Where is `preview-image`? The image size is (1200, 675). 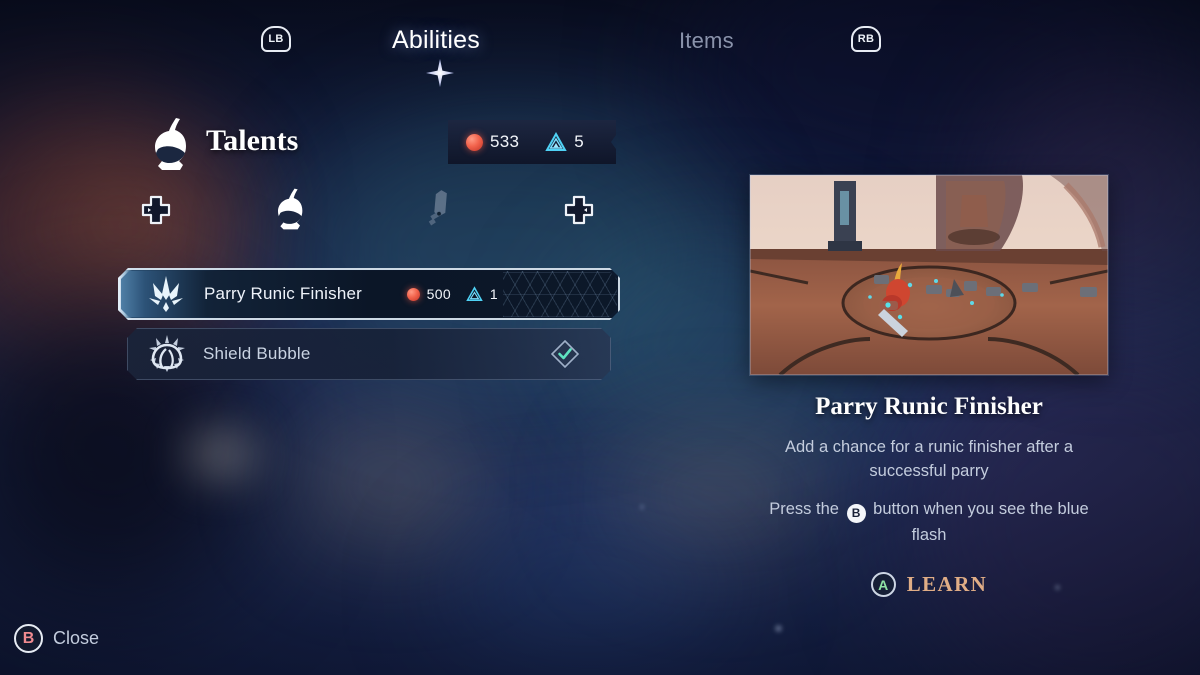 preview-image is located at coordinates (929, 275).